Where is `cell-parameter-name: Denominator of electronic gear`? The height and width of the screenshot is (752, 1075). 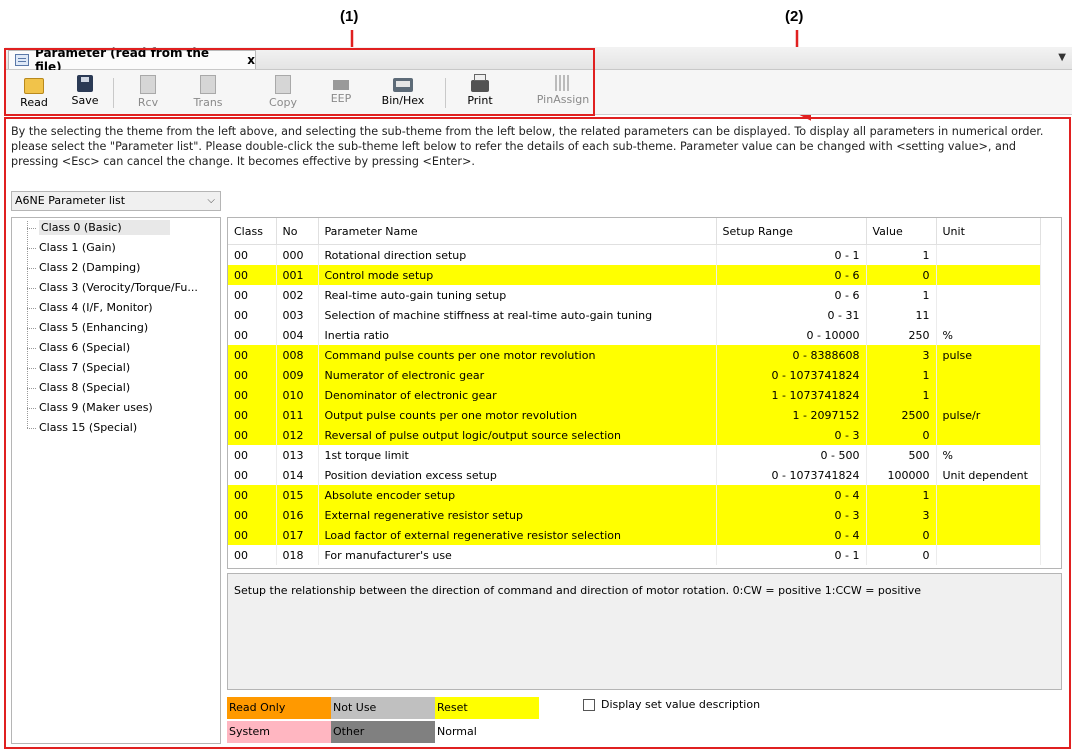
cell-parameter-name: Denominator of electronic gear is located at coordinates (517, 395).